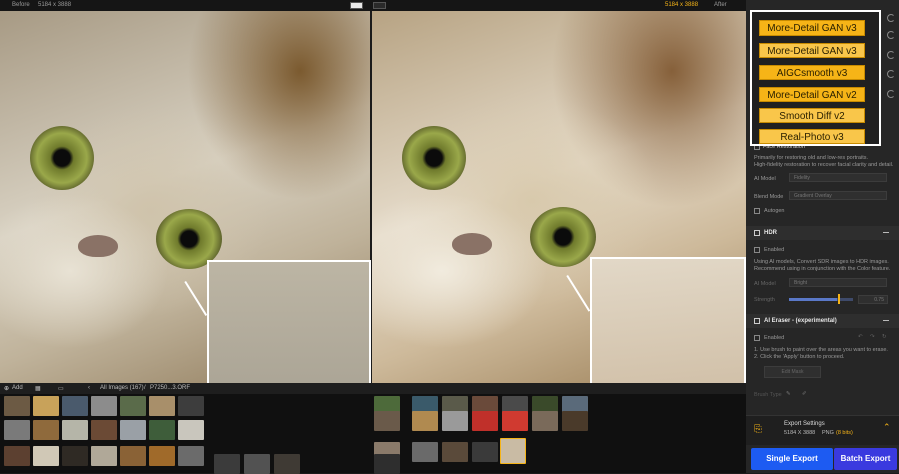 The width and height of the screenshot is (899, 474). Describe the element at coordinates (62, 158) in the screenshot. I see `cat-left-eye` at that location.